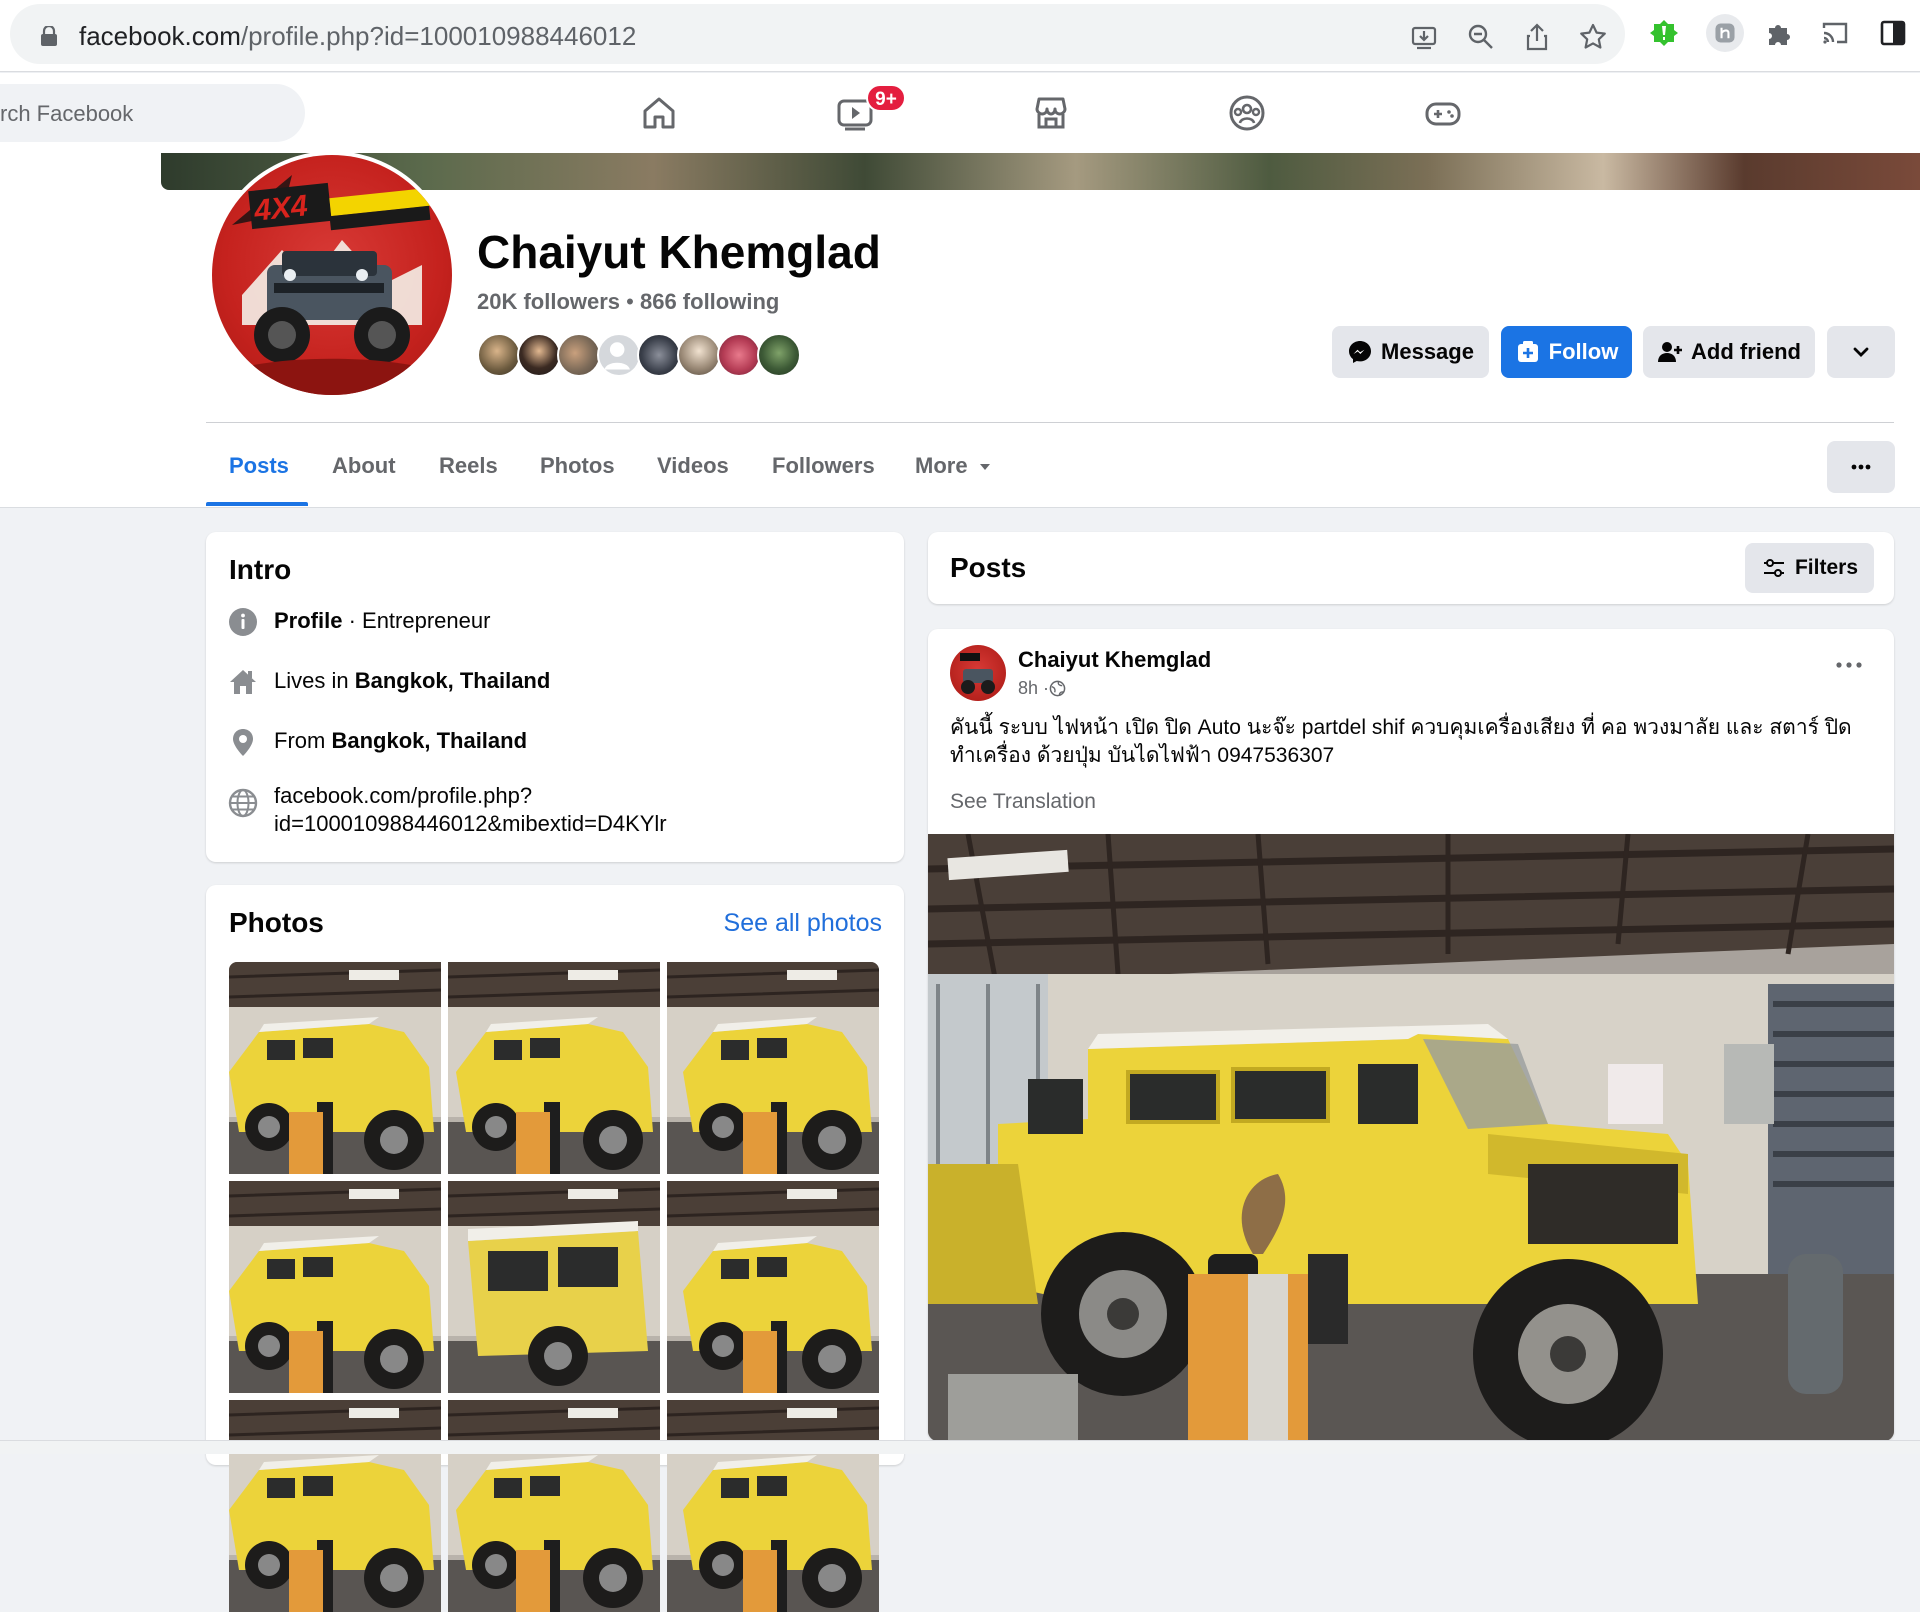  What do you see at coordinates (243, 803) in the screenshot?
I see `globe-icon` at bounding box center [243, 803].